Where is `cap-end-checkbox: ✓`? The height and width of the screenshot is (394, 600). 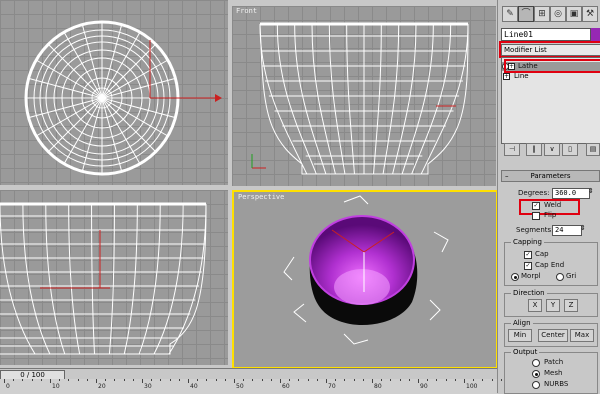
cap-end-checkbox: ✓ is located at coordinates (528, 266).